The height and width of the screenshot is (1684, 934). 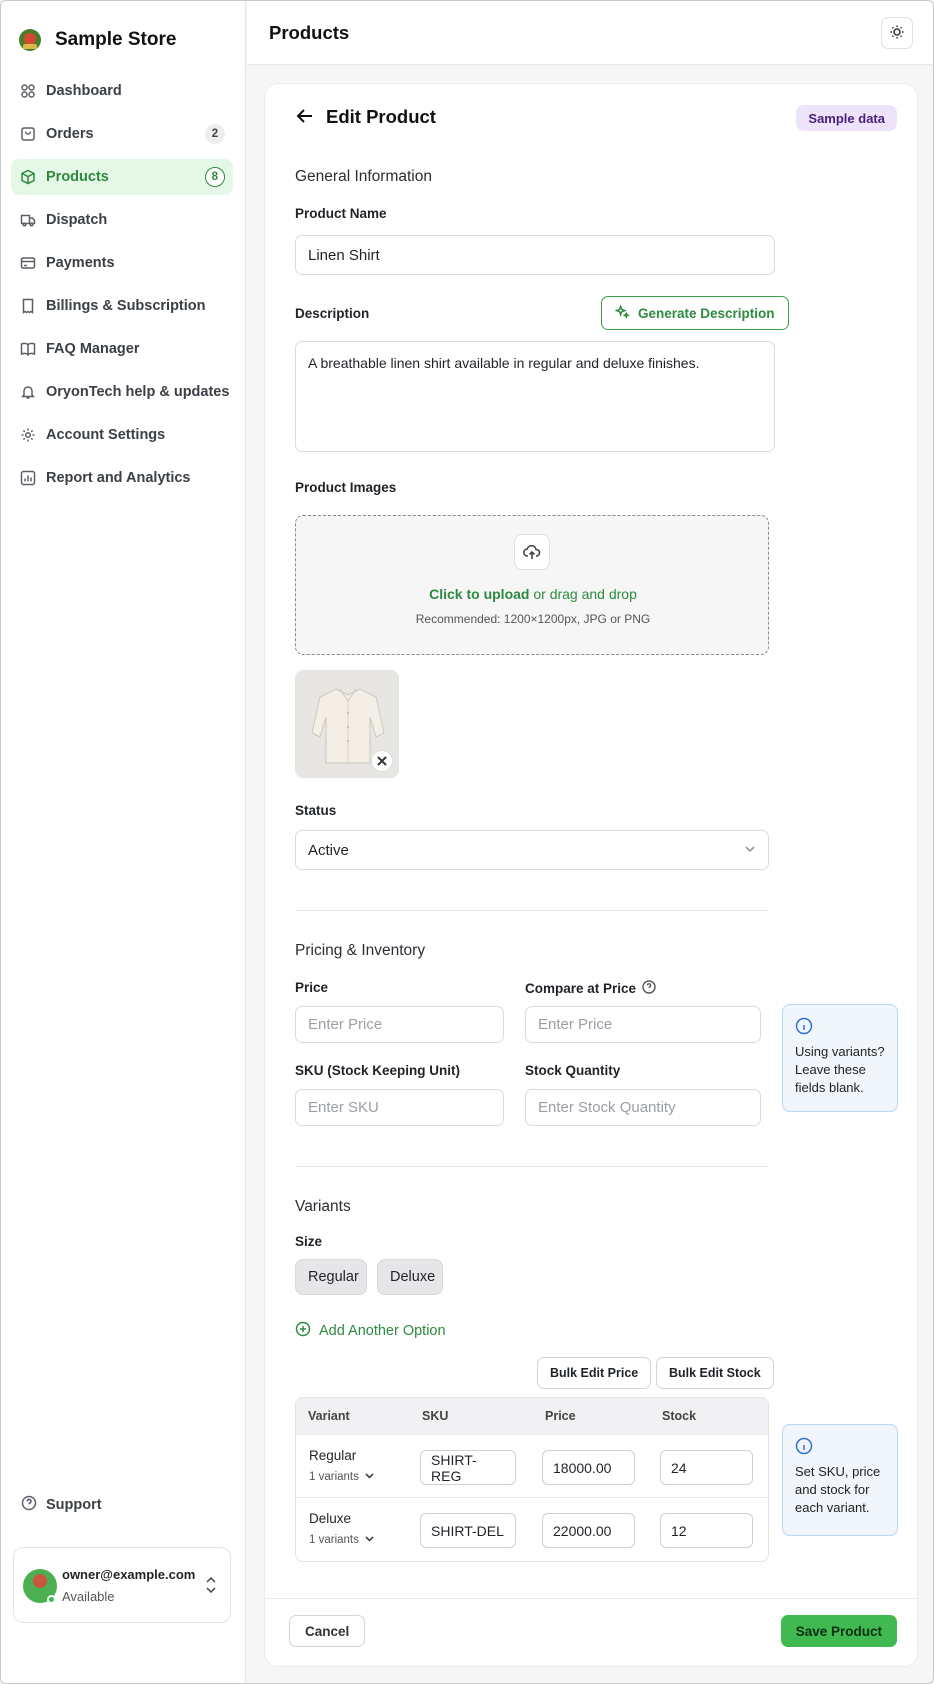 I want to click on save-product-button: Save Product, so click(x=838, y=1631).